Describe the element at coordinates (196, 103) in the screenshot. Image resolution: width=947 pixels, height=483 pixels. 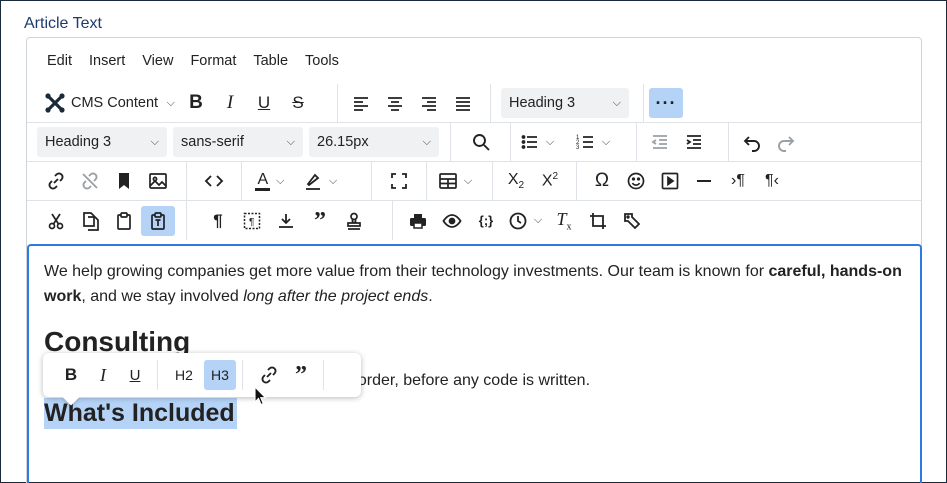
I see `bold-button: B` at that location.